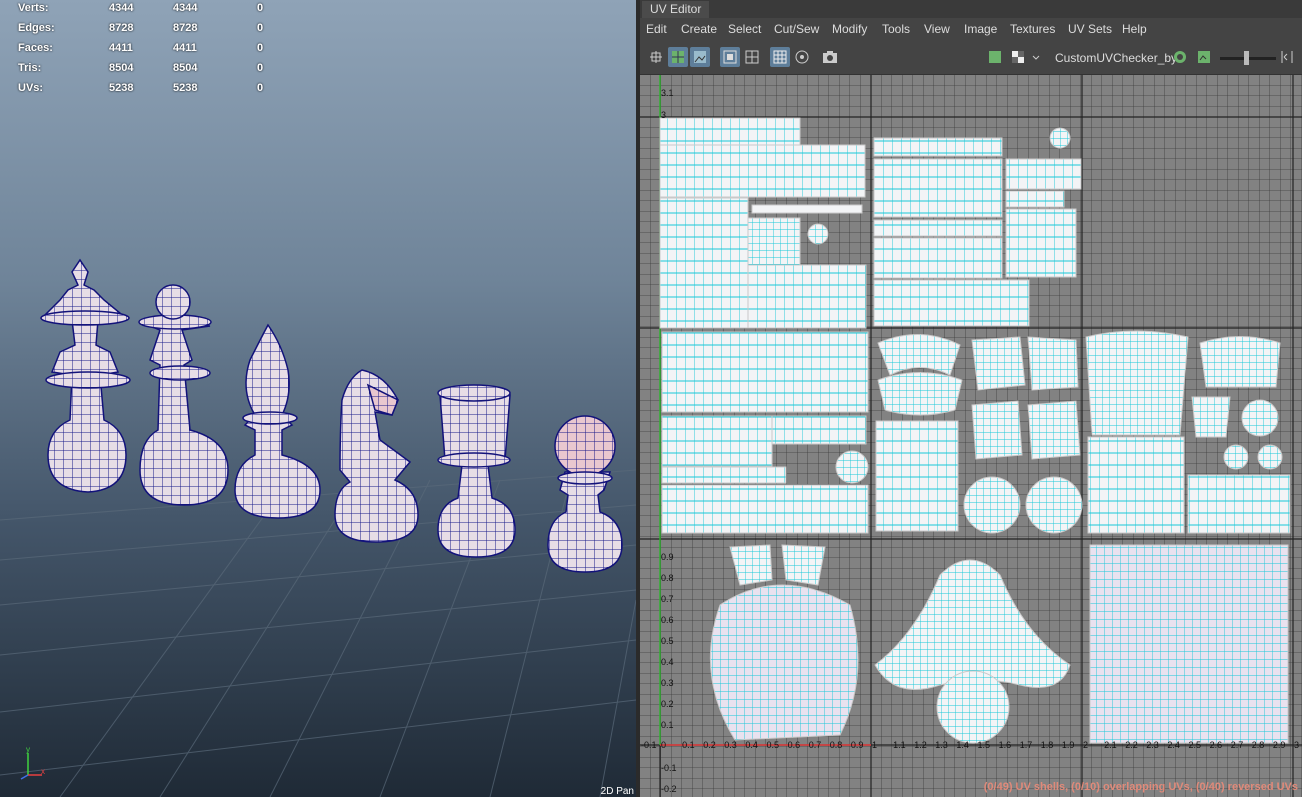 The width and height of the screenshot is (1302, 797). What do you see at coordinates (796, 29) in the screenshot?
I see `menu-cut-sew: Cut/Sew` at bounding box center [796, 29].